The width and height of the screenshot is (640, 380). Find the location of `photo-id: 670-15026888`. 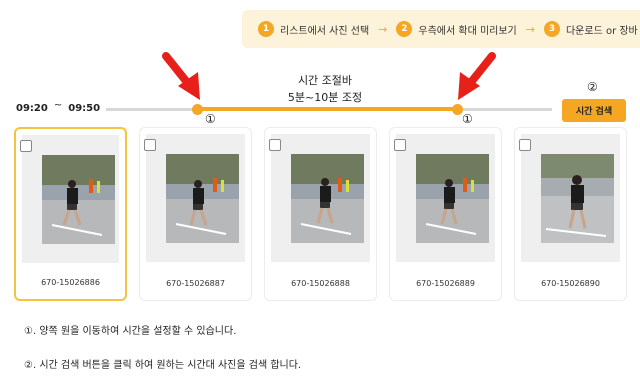

photo-id: 670-15026888 is located at coordinates (320, 283).